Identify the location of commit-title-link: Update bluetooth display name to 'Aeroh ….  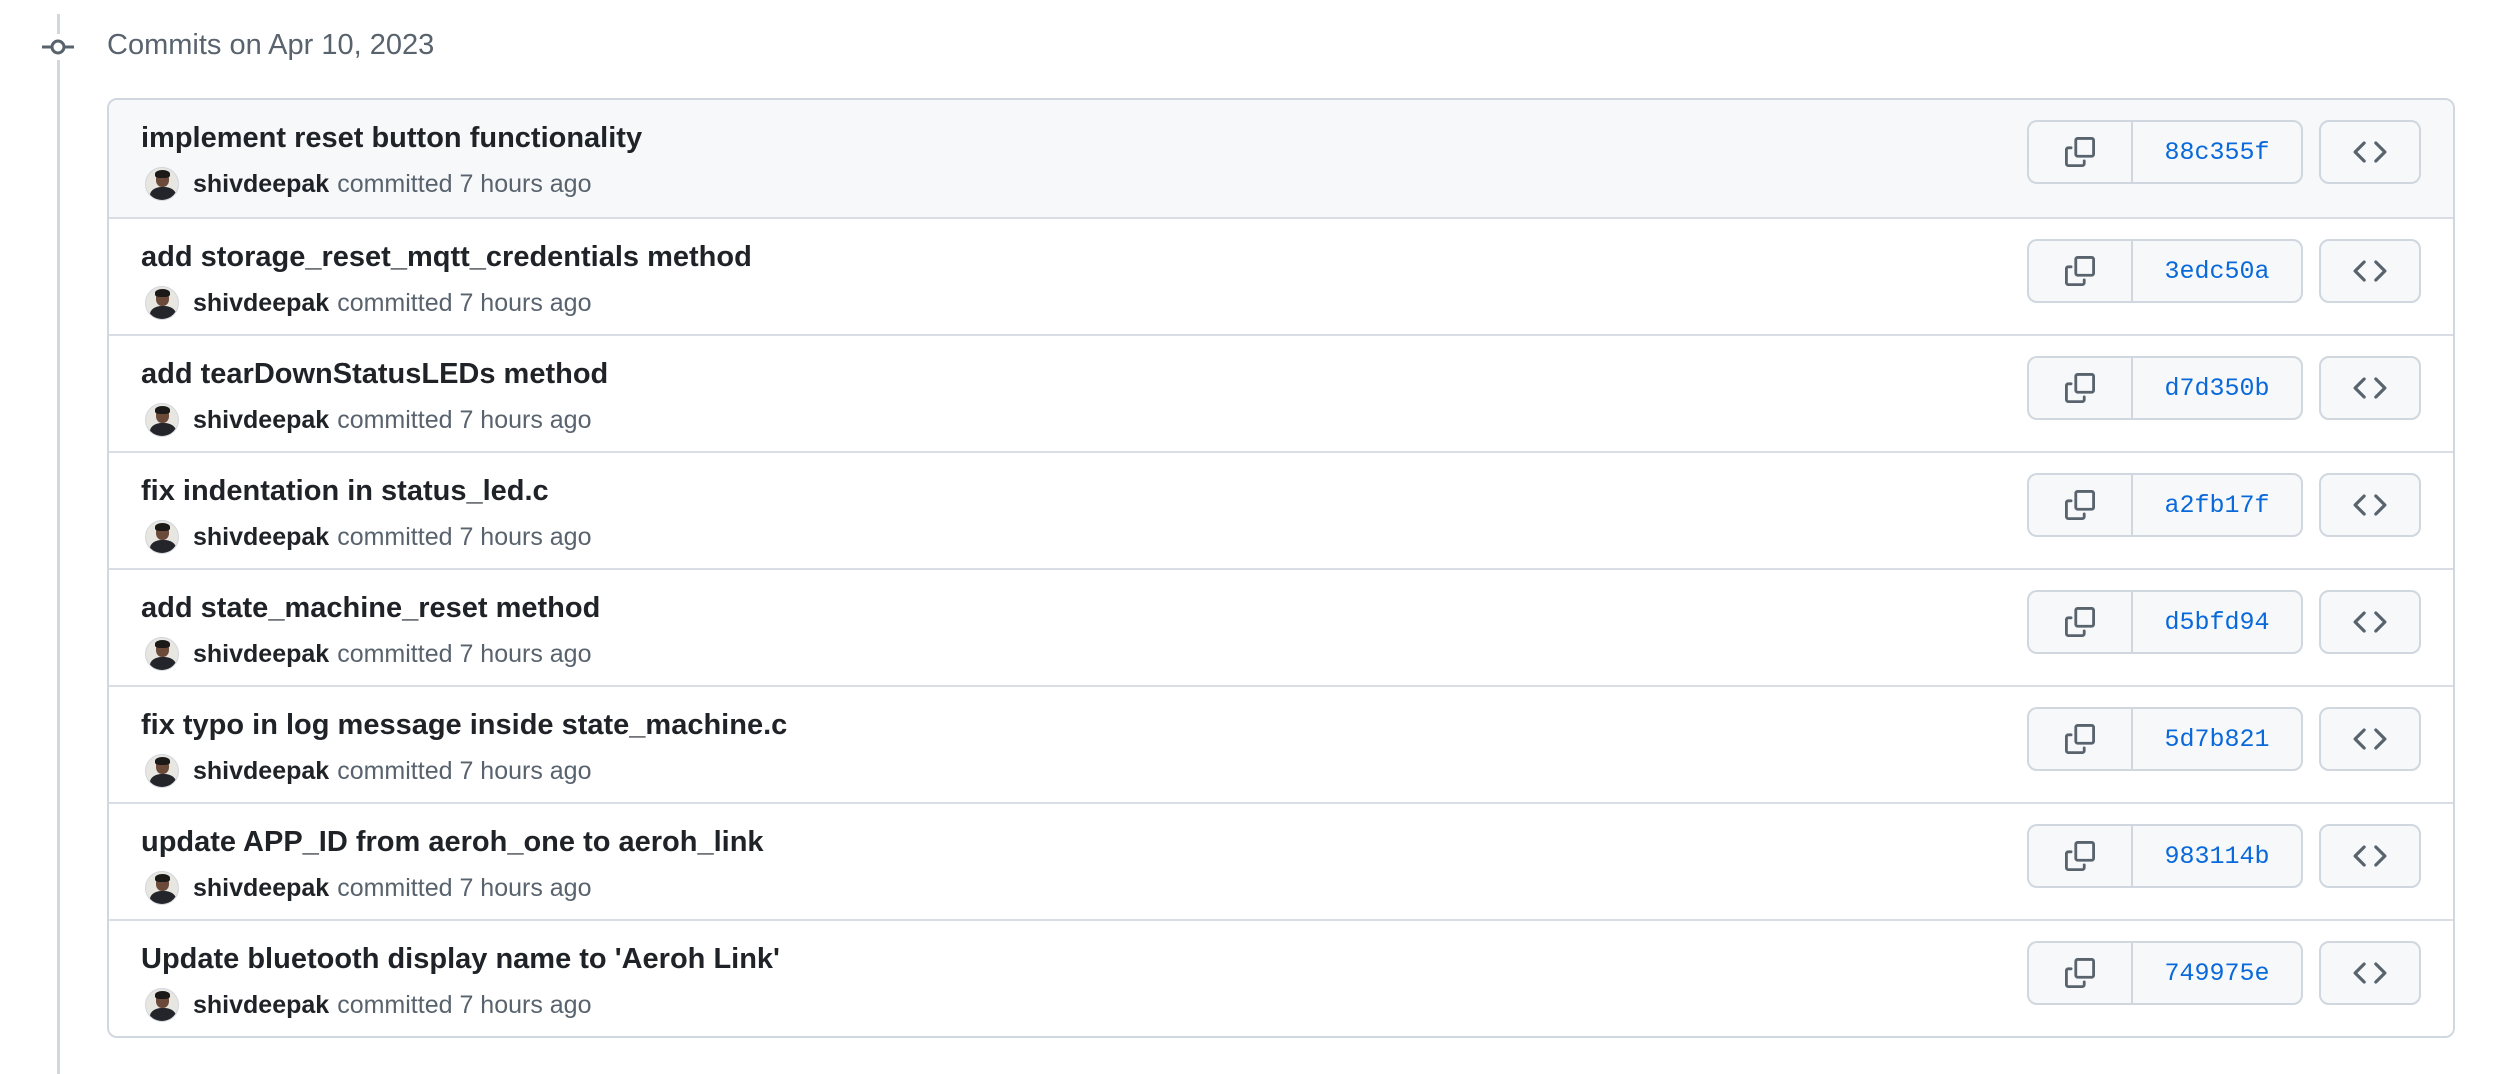
(460, 959).